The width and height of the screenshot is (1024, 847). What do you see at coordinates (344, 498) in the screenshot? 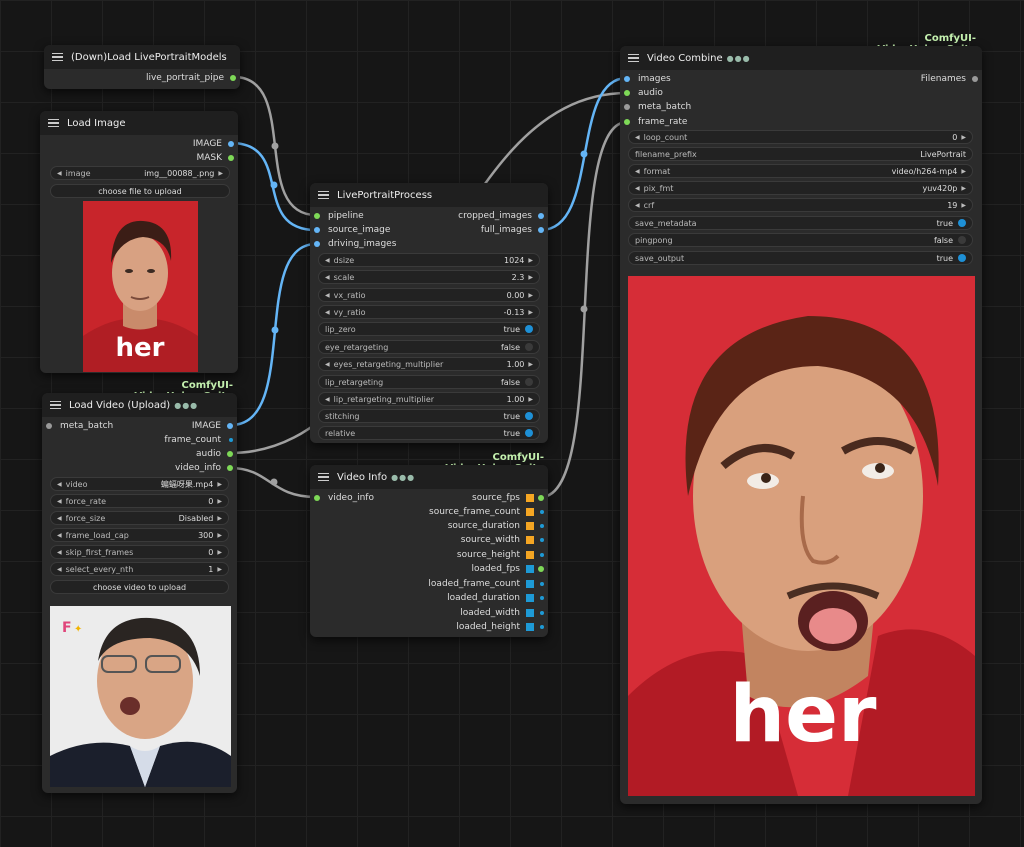
I see `input-video-info: video_info` at bounding box center [344, 498].